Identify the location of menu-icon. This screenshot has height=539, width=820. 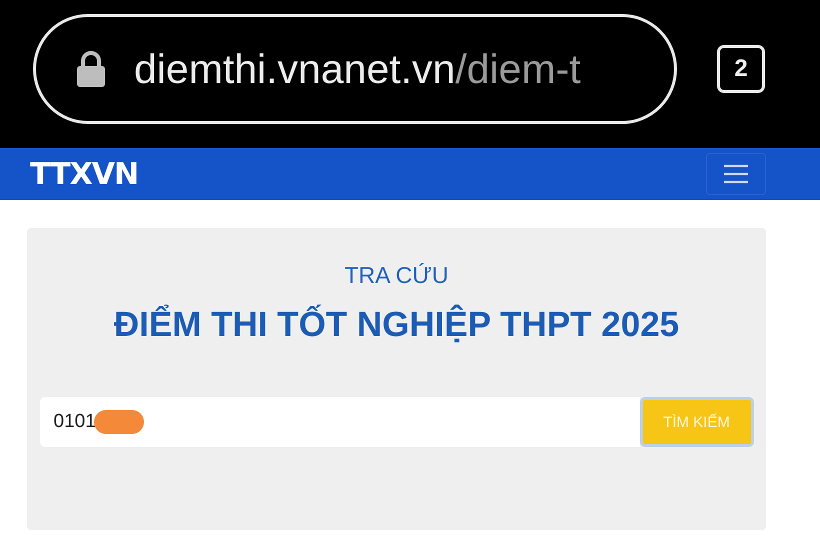
(736, 174).